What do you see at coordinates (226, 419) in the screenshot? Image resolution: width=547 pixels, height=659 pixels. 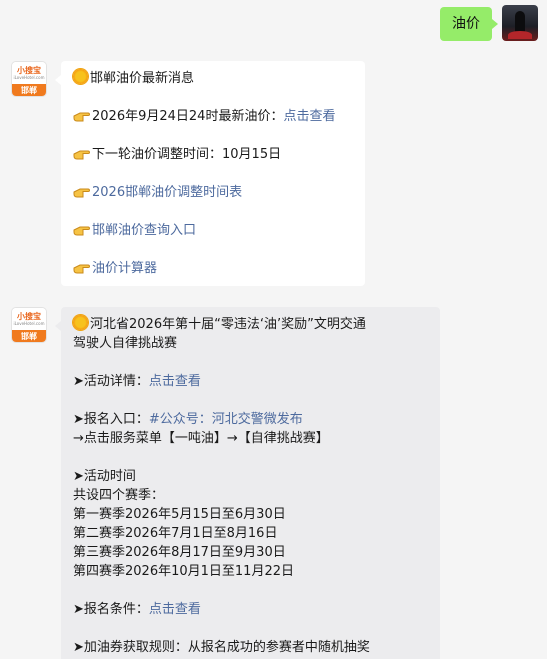 I see `signup-account-link: #公众号：河北交警微发布` at bounding box center [226, 419].